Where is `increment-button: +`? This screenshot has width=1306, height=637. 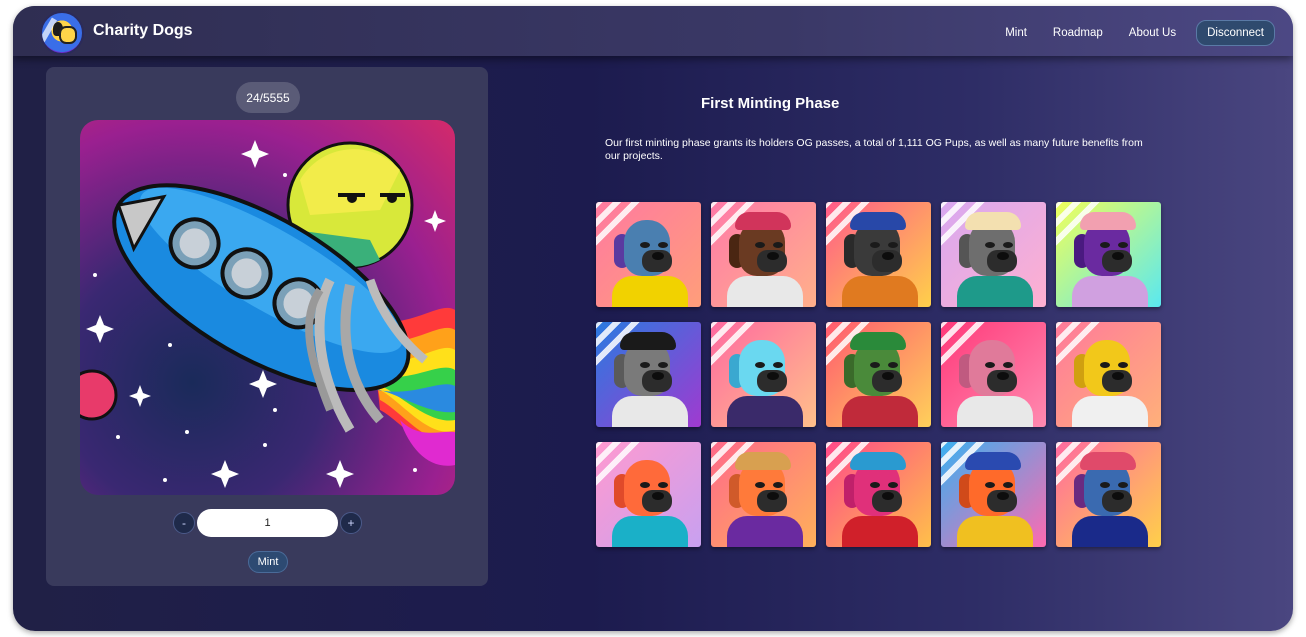
increment-button: + is located at coordinates (351, 522).